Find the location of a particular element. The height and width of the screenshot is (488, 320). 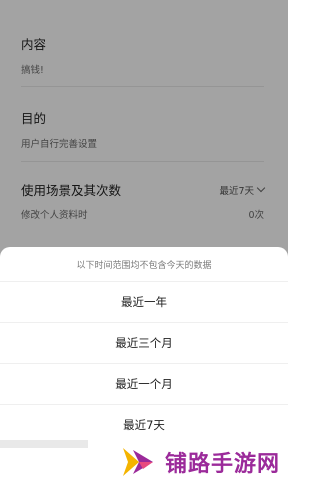

watermark-logo-icon is located at coordinates (137, 462).